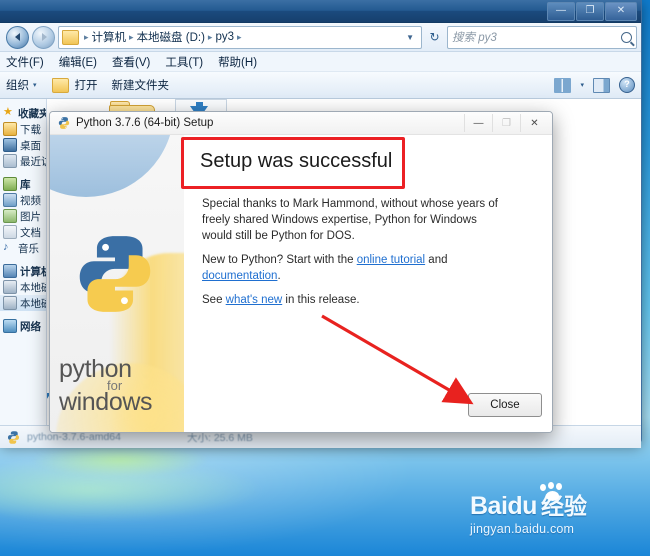 The image size is (650, 556). I want to click on explorer-close-button: ✕, so click(621, 11).